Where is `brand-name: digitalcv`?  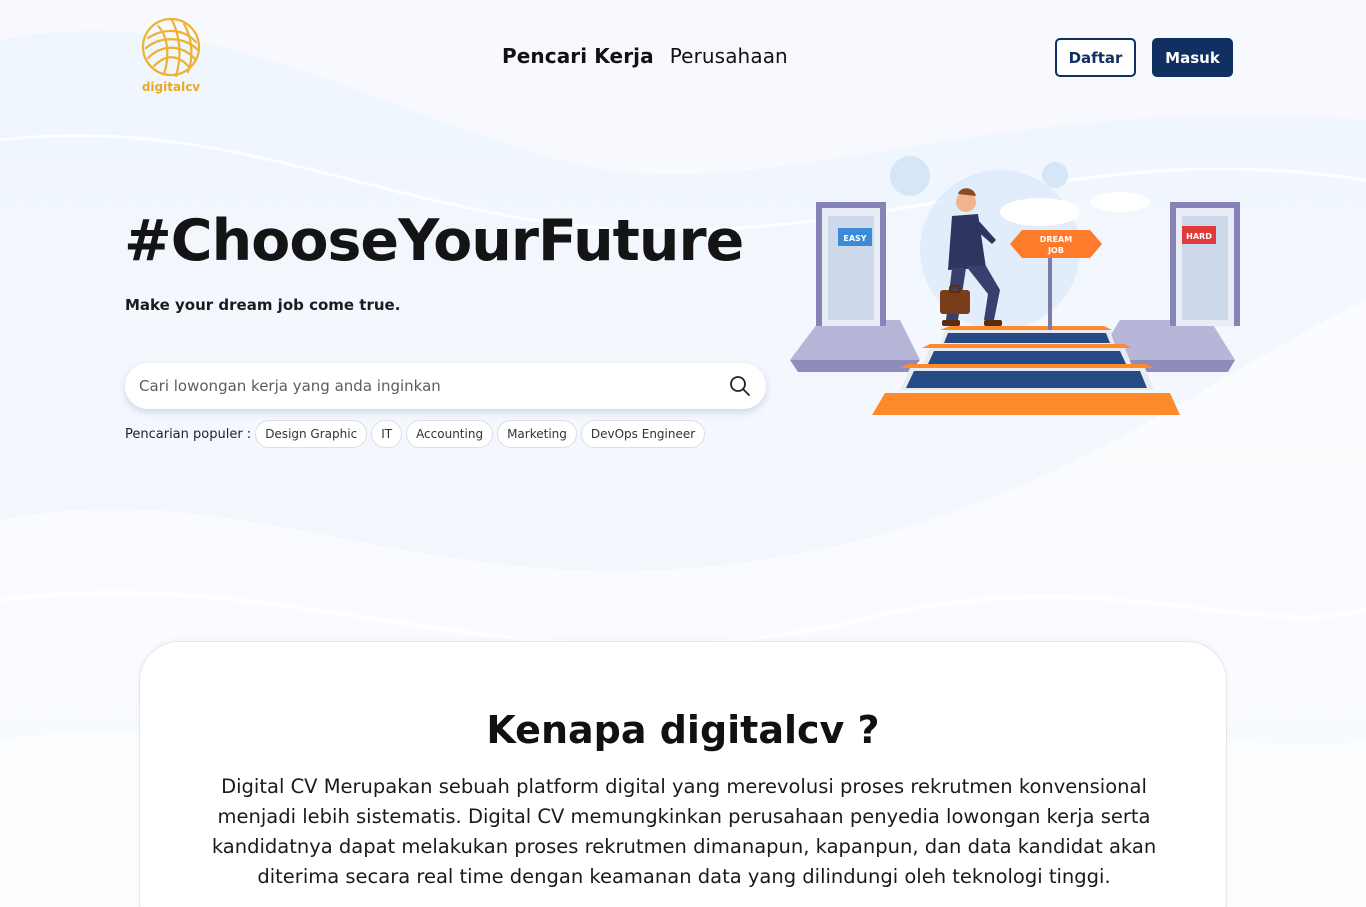 brand-name: digitalcv is located at coordinates (171, 87).